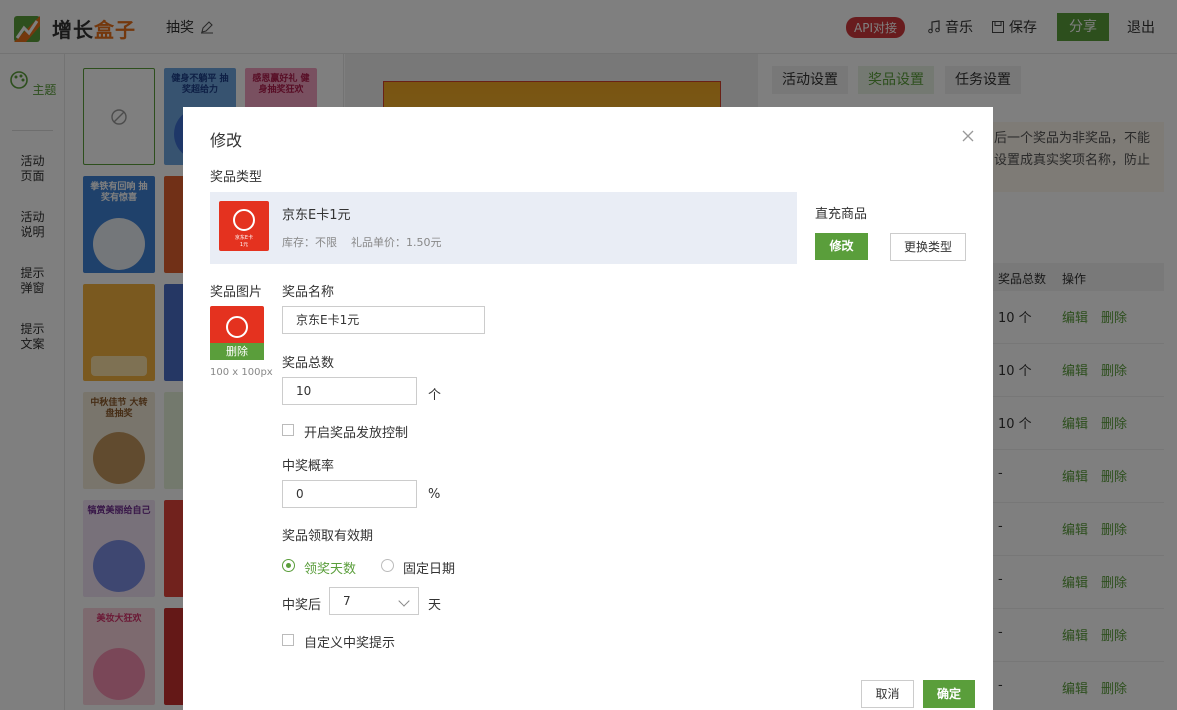 The width and height of the screenshot is (1177, 710). What do you see at coordinates (308, 292) in the screenshot?
I see `prize-name-label: 奖品名称` at bounding box center [308, 292].